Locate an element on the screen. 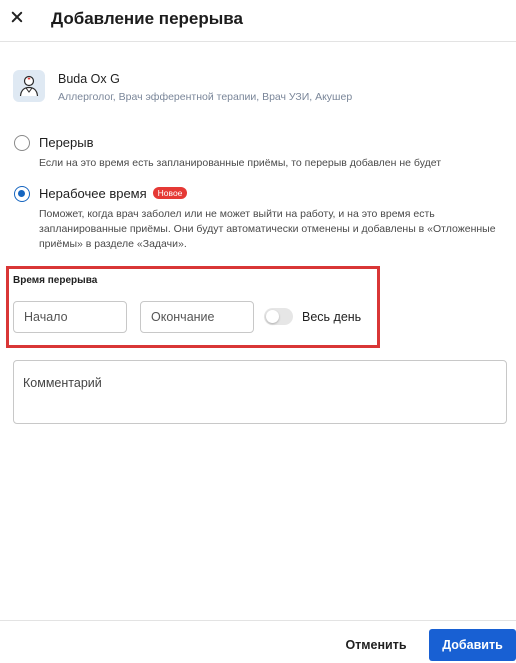 The image size is (516, 663). doctor-avatar-icon is located at coordinates (29, 86).